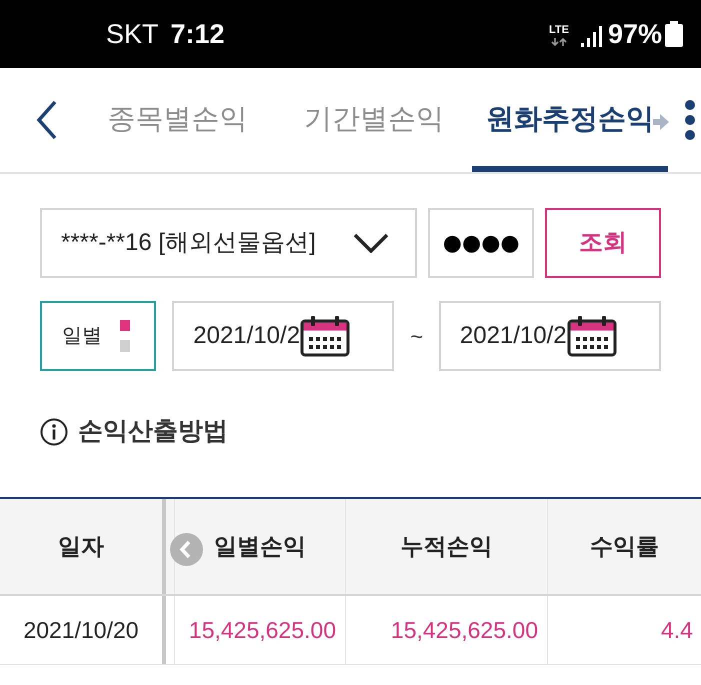 This screenshot has height=685, width=701. Describe the element at coordinates (591, 36) in the screenshot. I see `signal-icon` at that location.